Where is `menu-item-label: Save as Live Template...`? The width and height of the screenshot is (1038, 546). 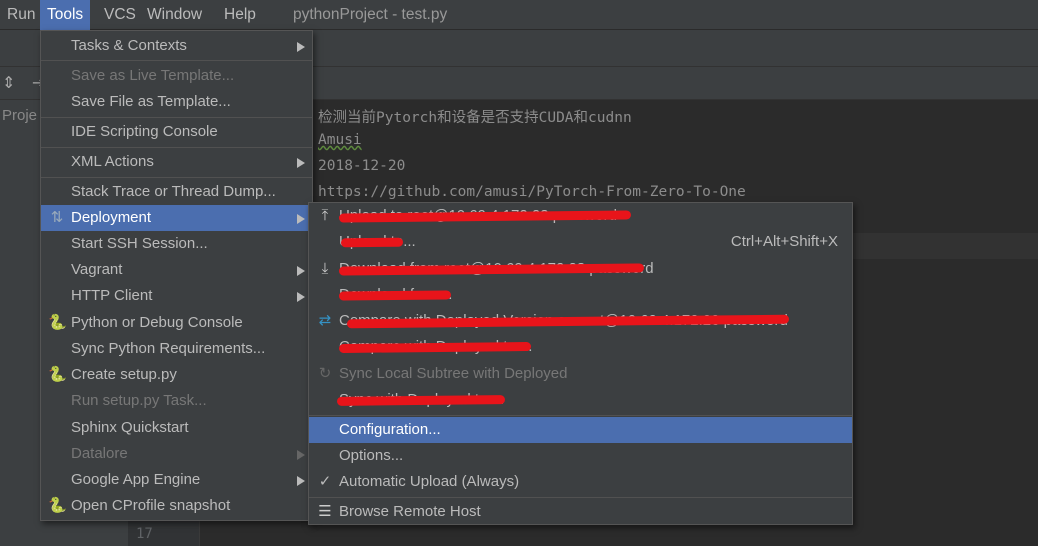
menu-item-label: Save as Live Template... is located at coordinates (153, 75).